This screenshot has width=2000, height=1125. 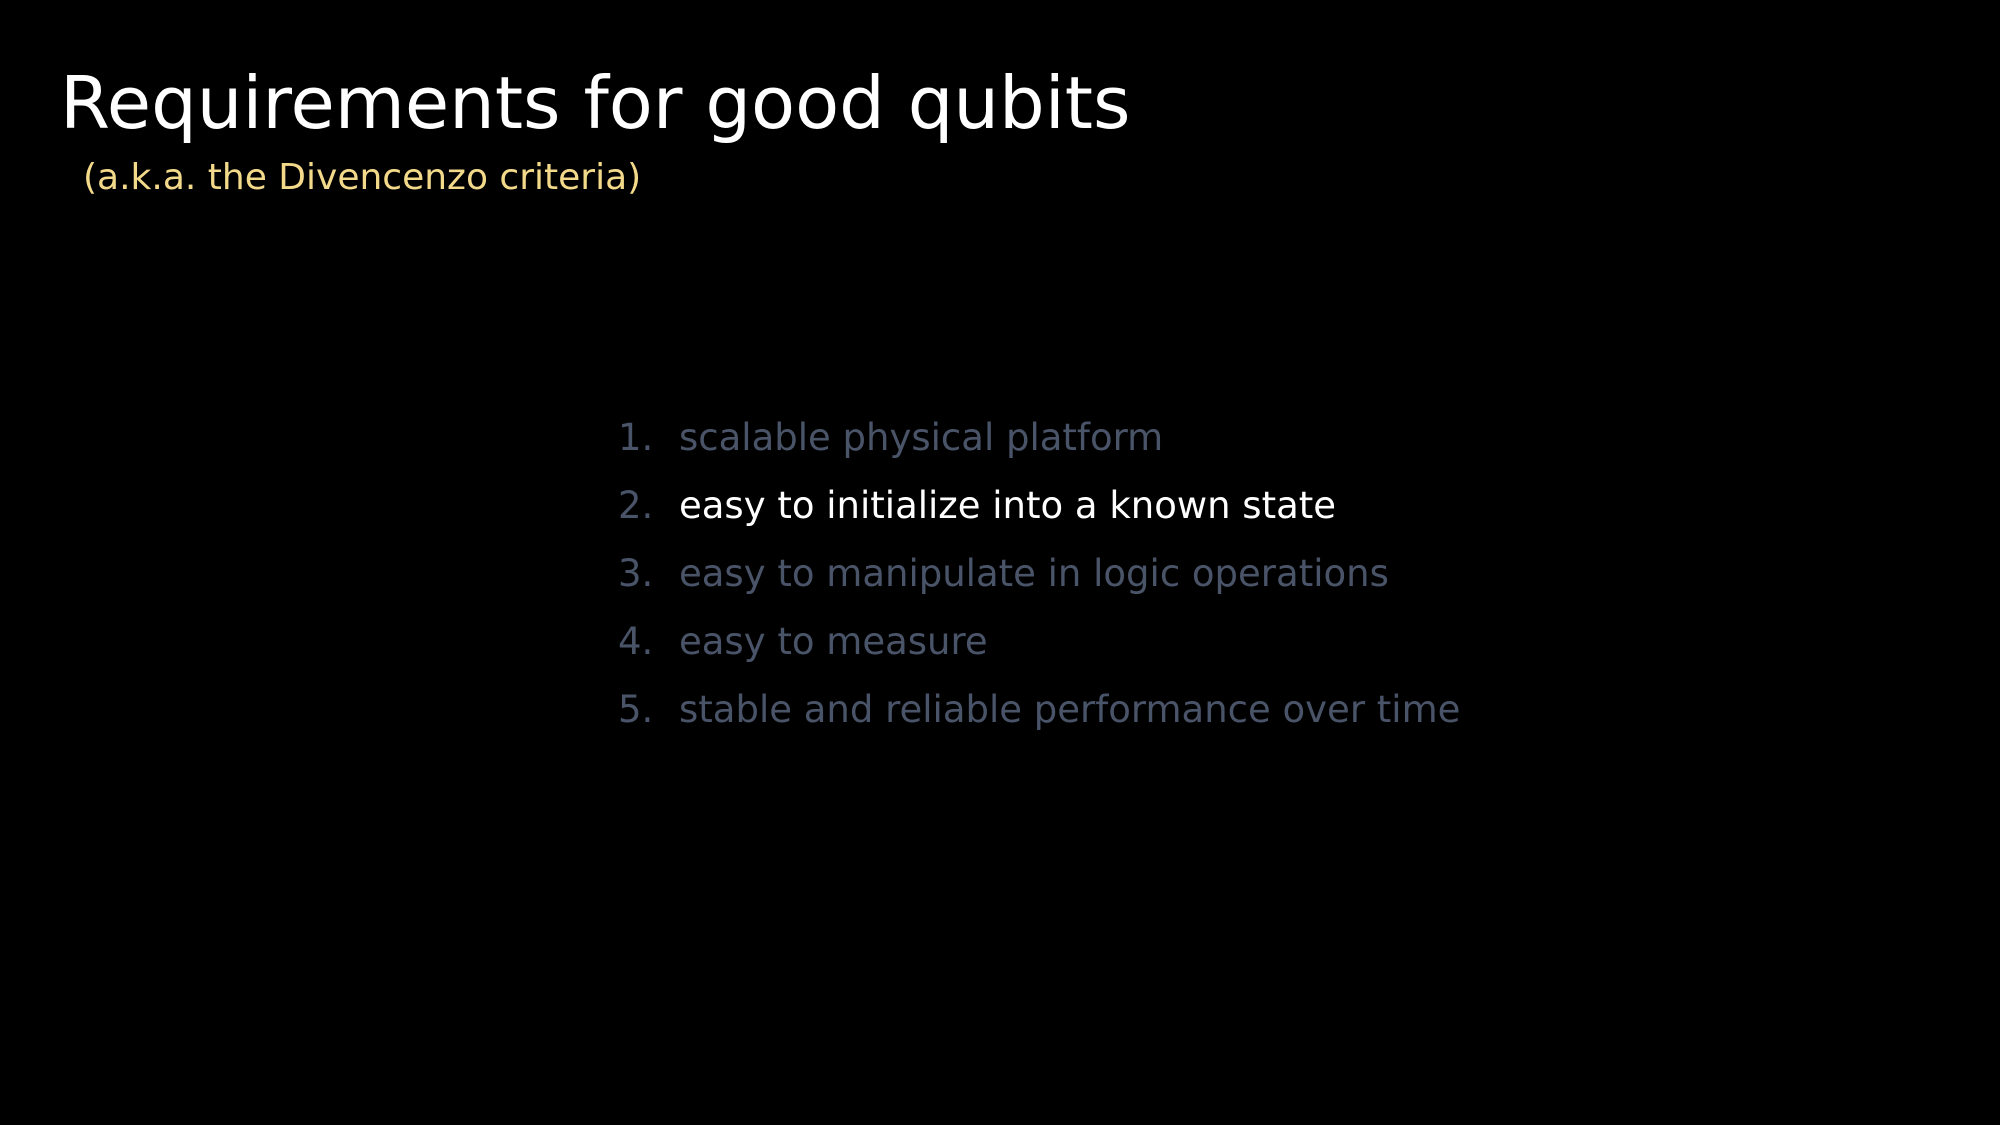 I want to click on criteria-number: 5., so click(x=636, y=709).